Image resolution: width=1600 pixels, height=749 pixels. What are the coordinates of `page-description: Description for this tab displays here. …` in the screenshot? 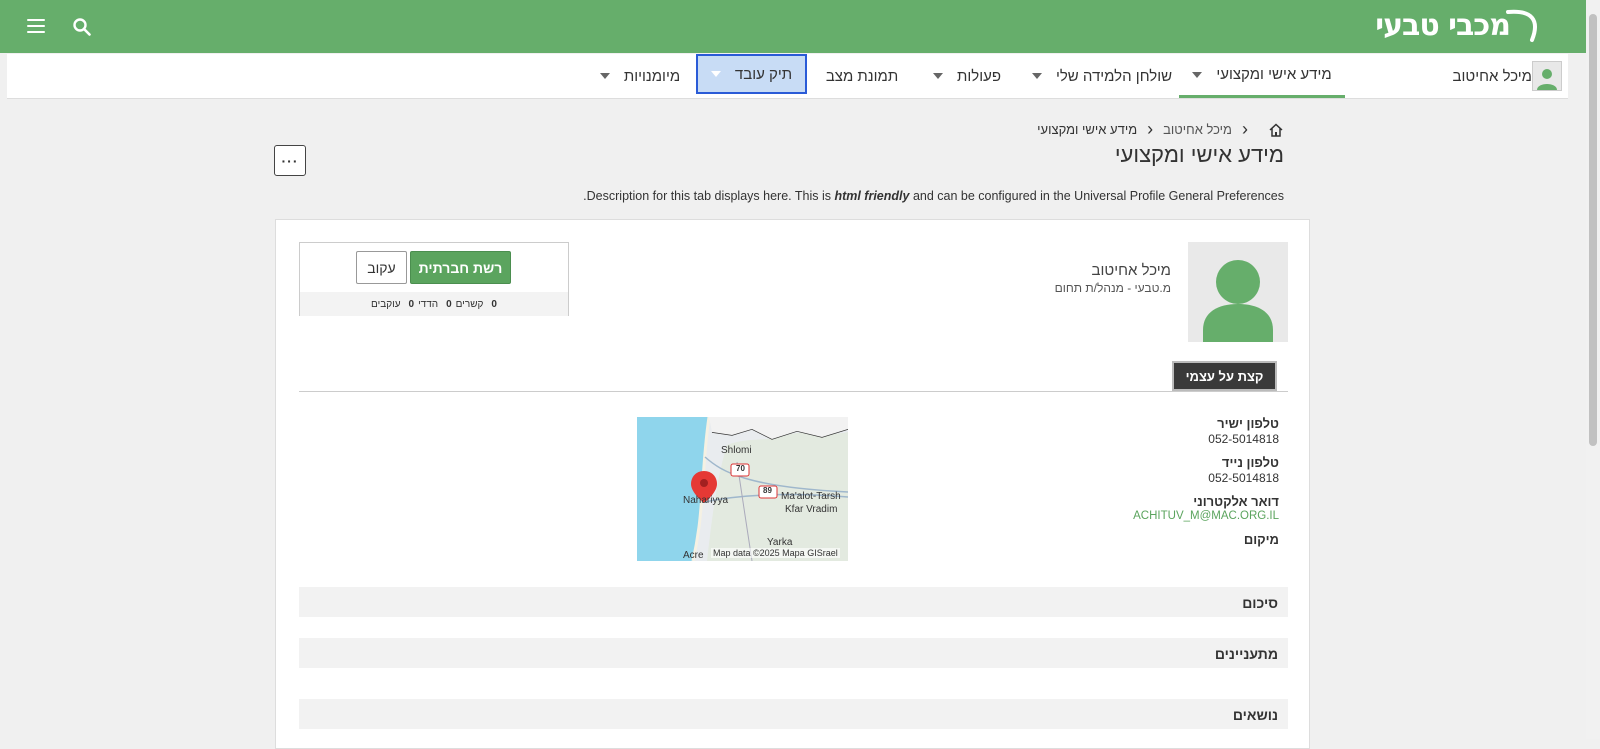 It's located at (933, 196).